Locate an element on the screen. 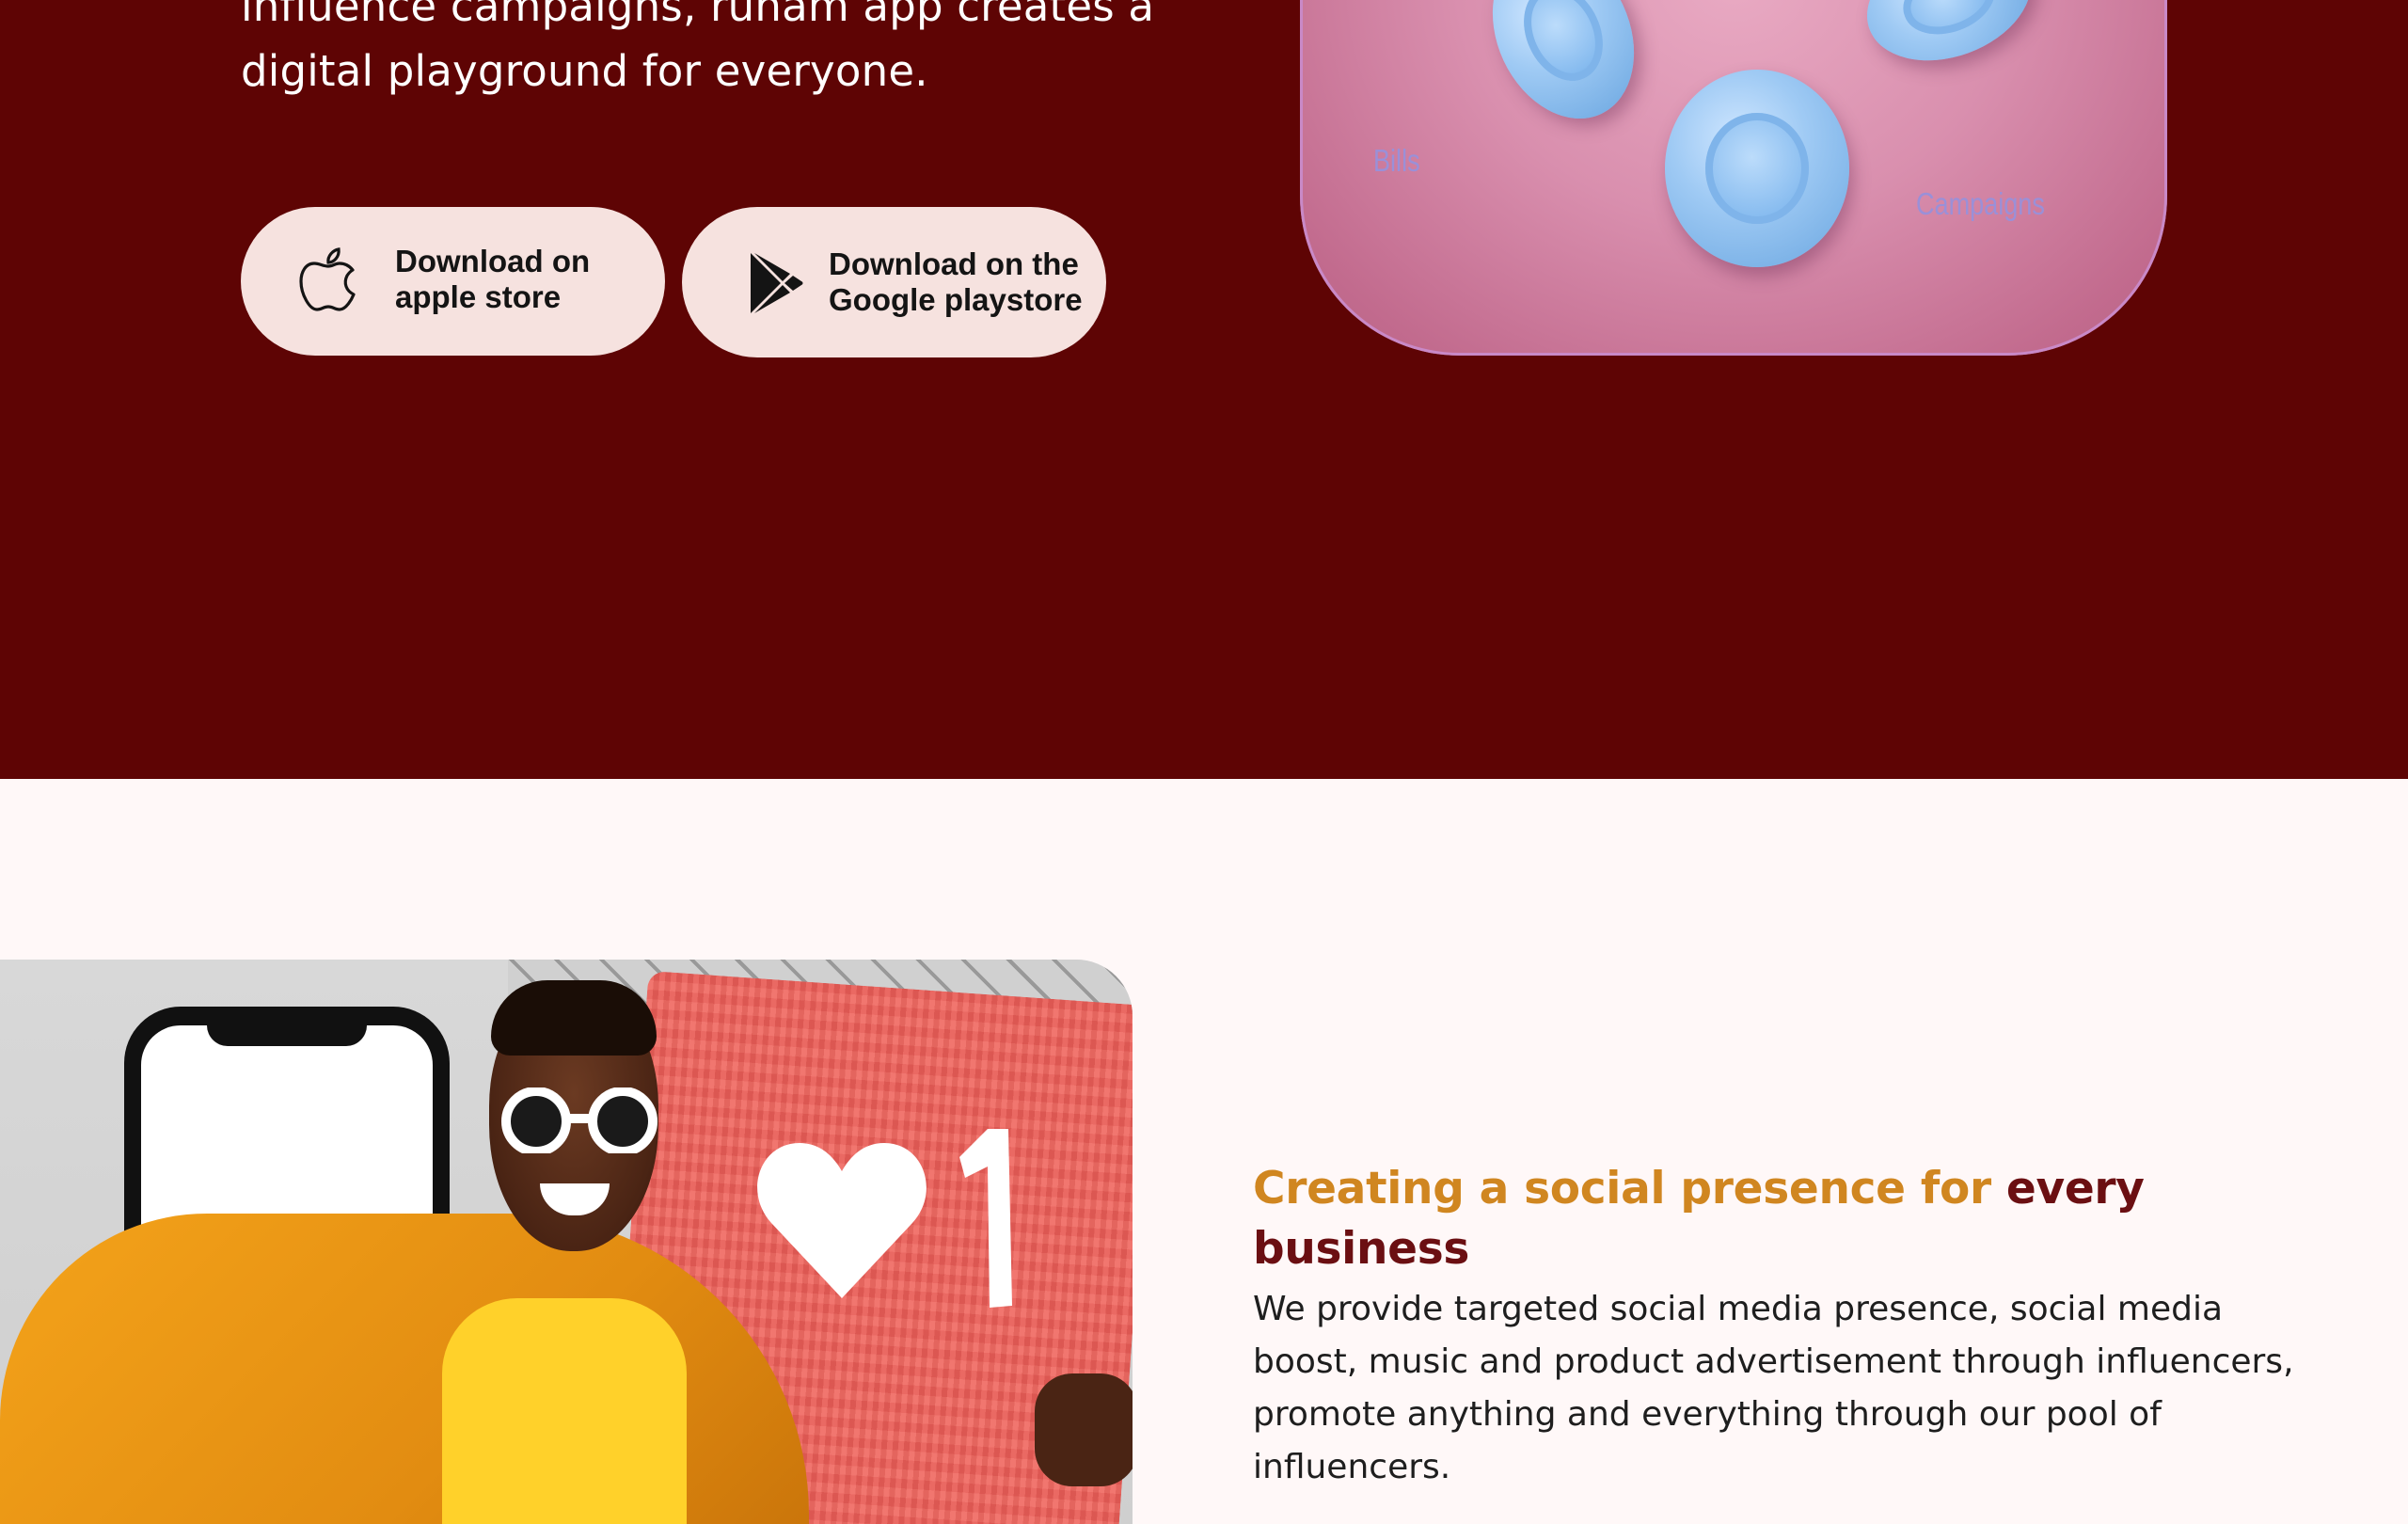 The image size is (2408, 1524). bills-label: Bills is located at coordinates (1397, 161).